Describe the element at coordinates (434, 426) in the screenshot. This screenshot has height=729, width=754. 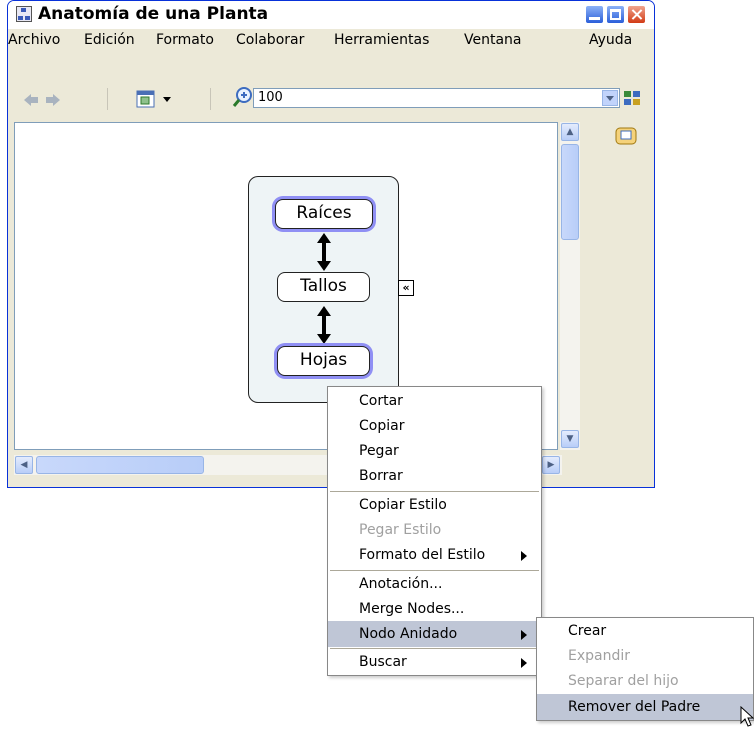
I see `menu-item-copiar: Copiar` at that location.